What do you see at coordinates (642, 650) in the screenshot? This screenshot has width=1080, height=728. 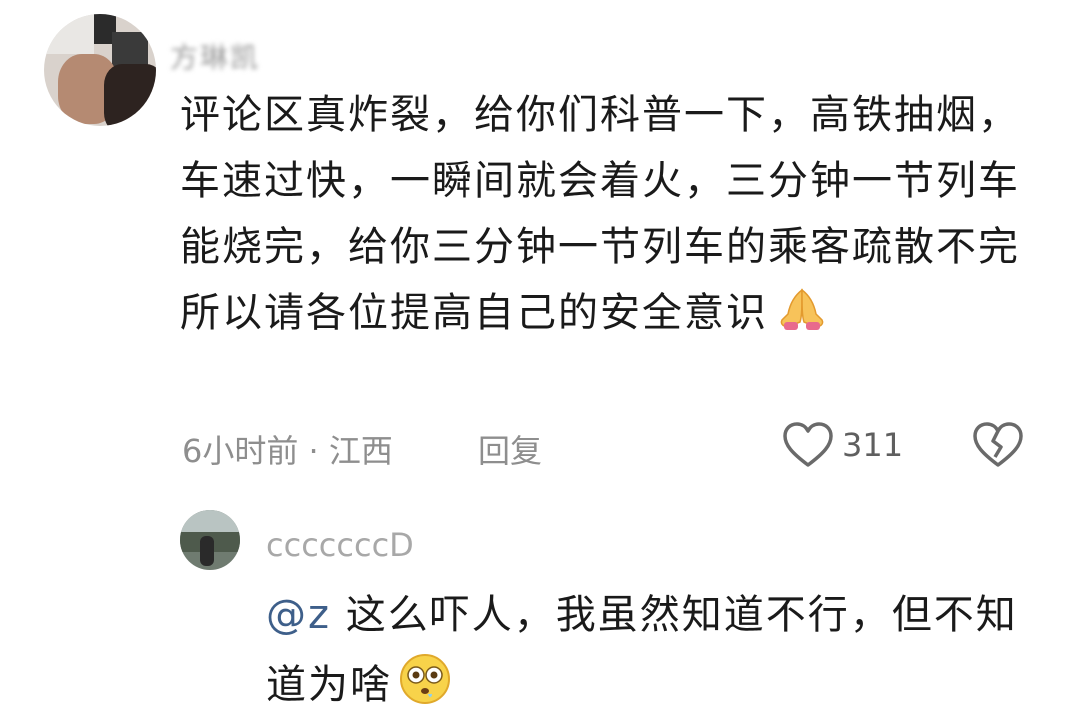 I see `reply-body: 这么吓人，我虽然知道不行，但不知道为啥` at bounding box center [642, 650].